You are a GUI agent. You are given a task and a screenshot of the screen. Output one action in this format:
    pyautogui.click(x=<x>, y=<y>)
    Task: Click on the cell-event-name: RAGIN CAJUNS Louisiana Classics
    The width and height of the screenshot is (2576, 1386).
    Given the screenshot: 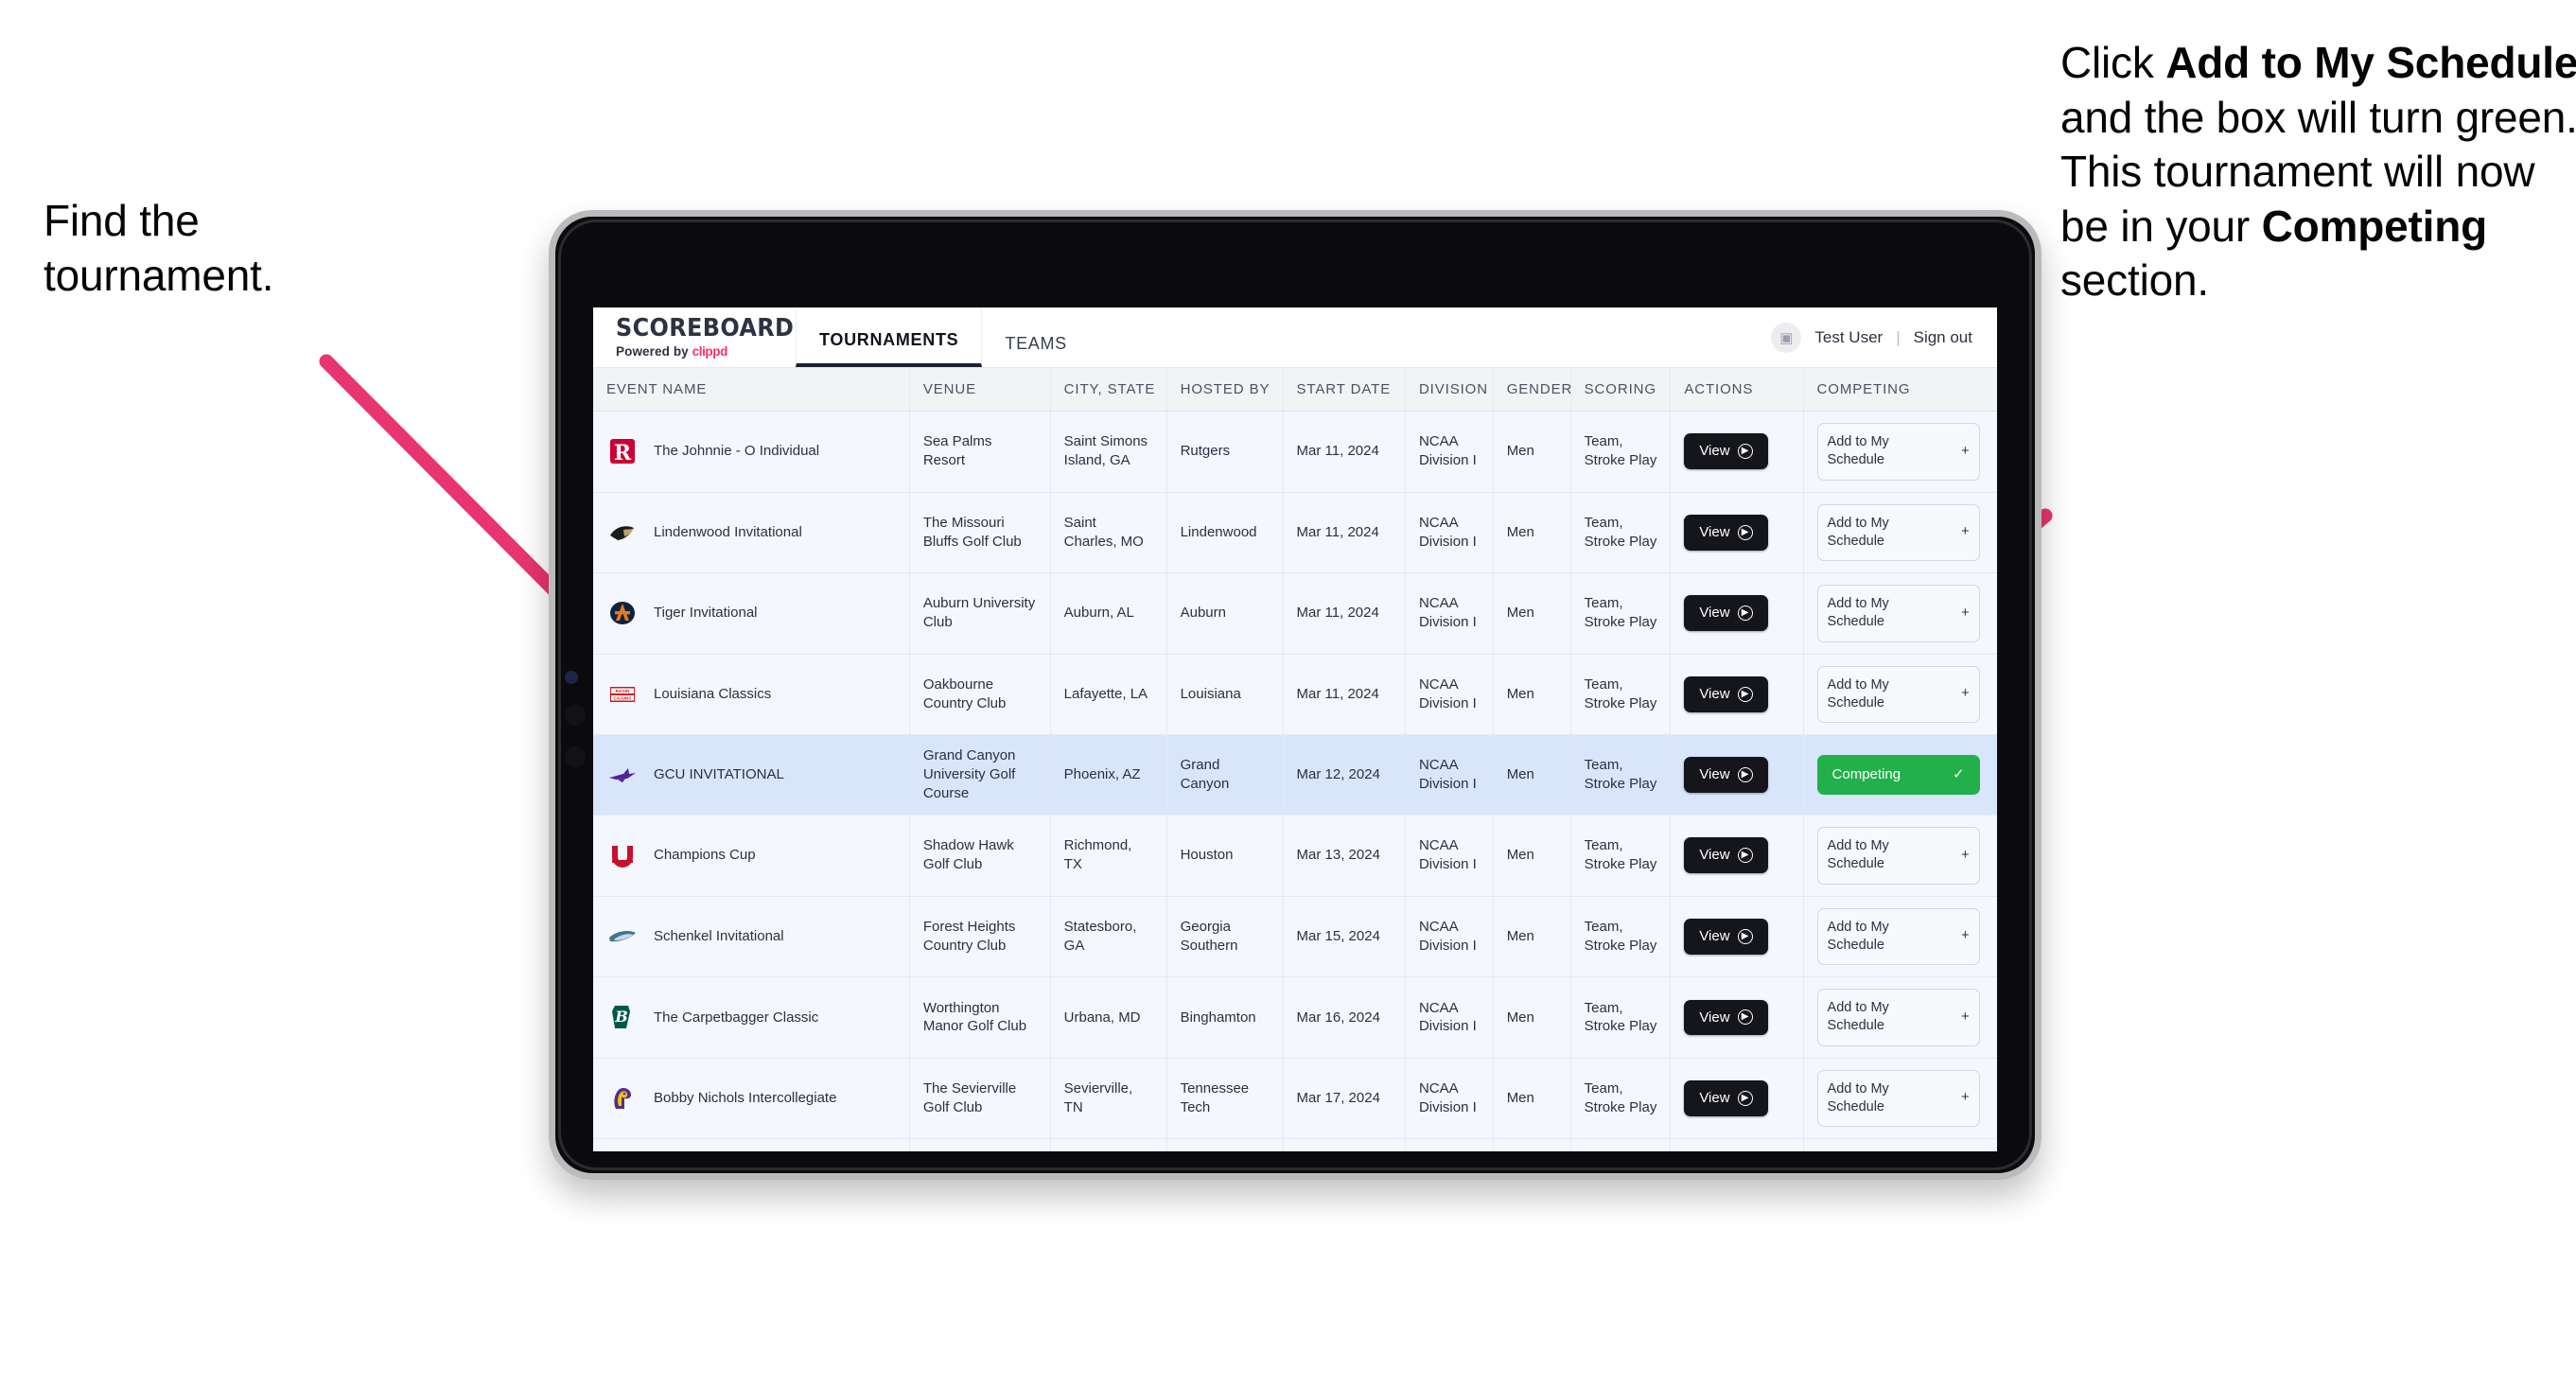 What is the action you would take?
    pyautogui.click(x=751, y=695)
    